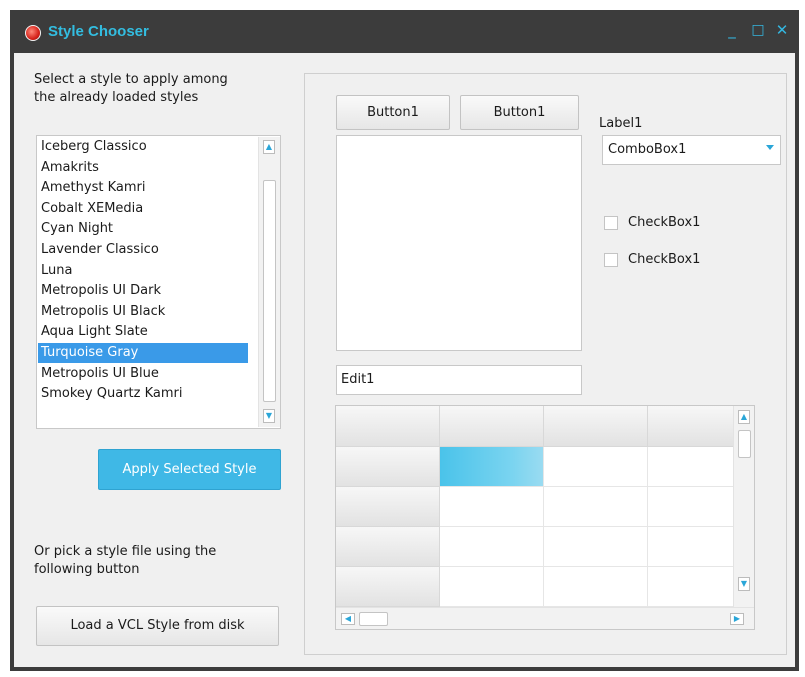  I want to click on grid-scroll-up-icon: ▲, so click(744, 417).